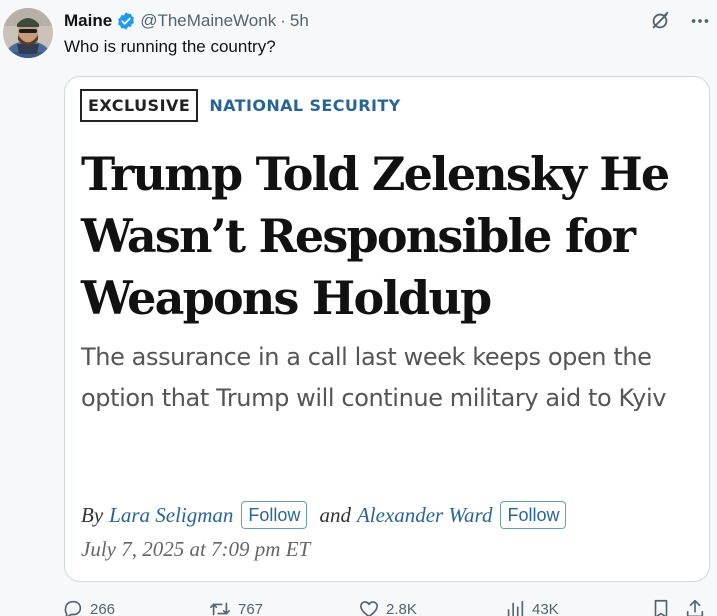 Image resolution: width=717 pixels, height=616 pixels. I want to click on action-bar: 266 767 2.8K 43K, so click(387, 607).